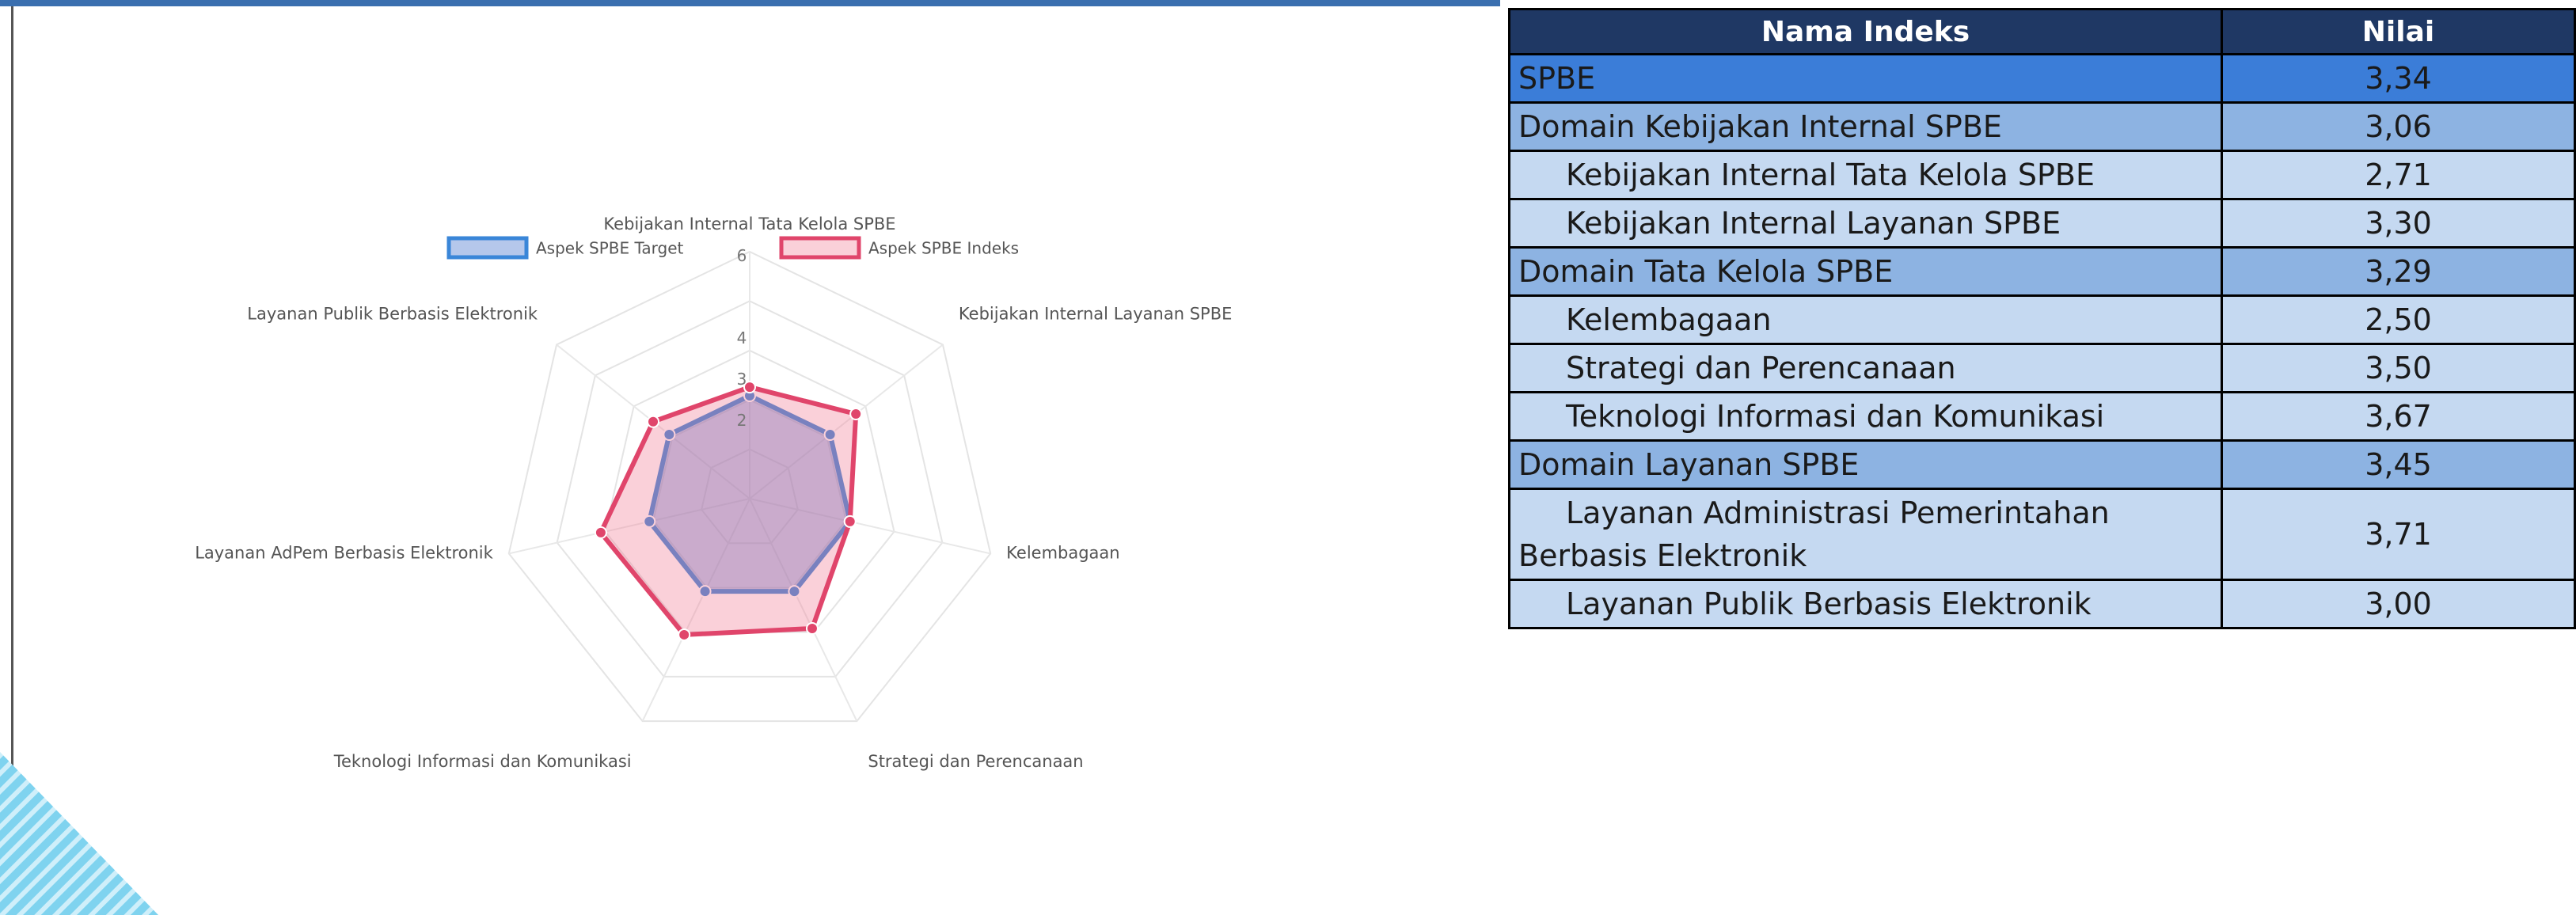  I want to click on table-row: Kelembagaan 2,50, so click(2042, 319).